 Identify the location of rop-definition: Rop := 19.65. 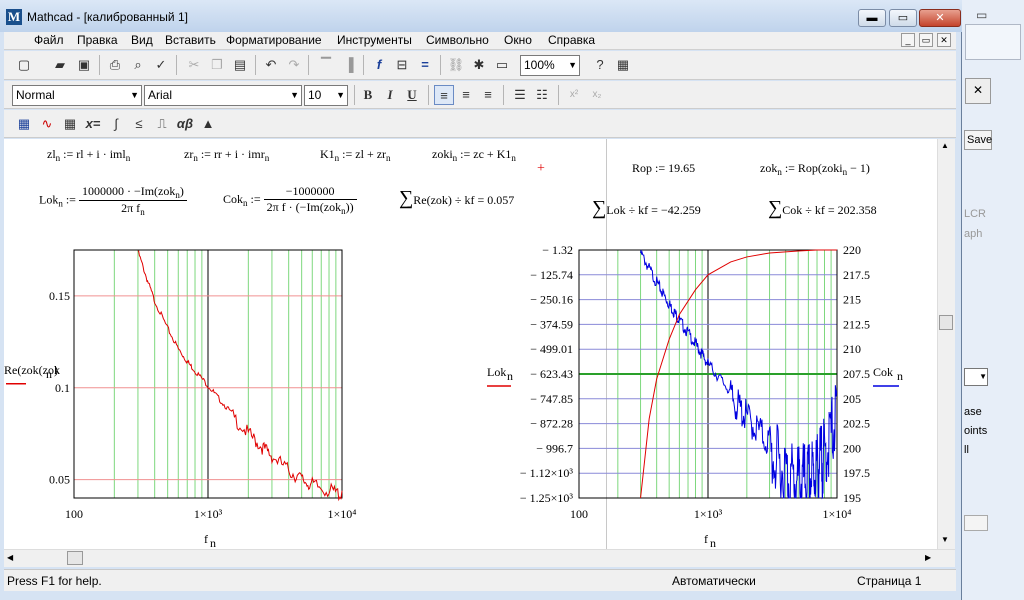
(663, 168).